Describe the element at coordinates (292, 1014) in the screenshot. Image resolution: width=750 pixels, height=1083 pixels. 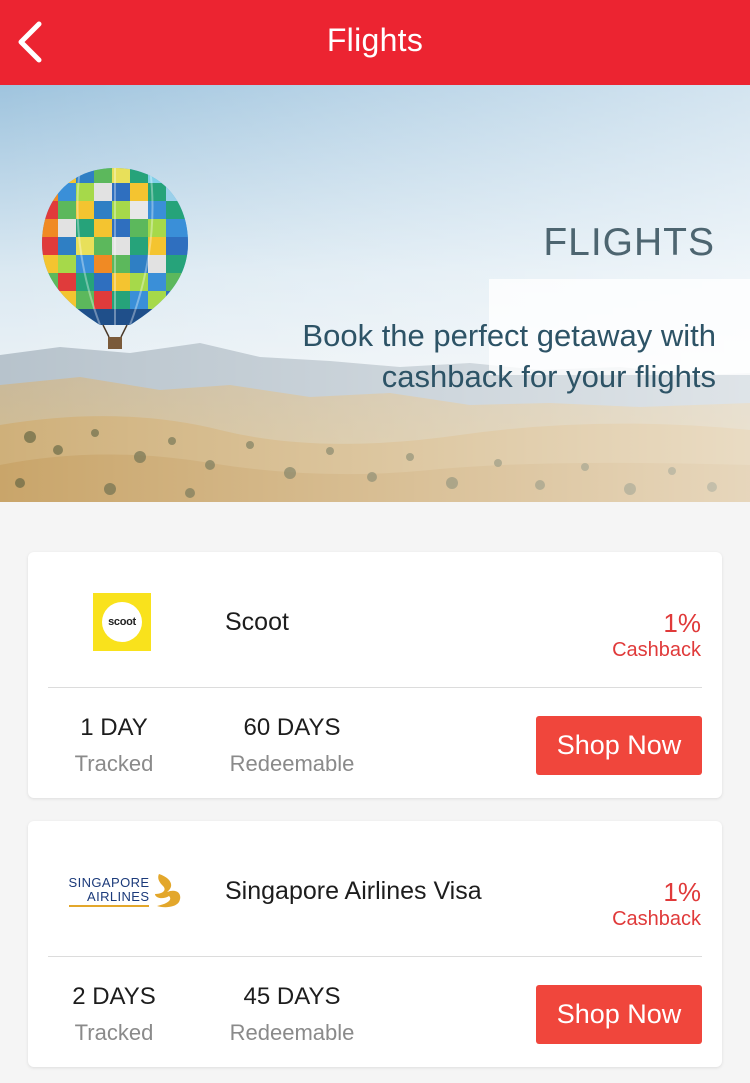
I see `redeemable-stat: 45 DAYS Redeemable` at that location.